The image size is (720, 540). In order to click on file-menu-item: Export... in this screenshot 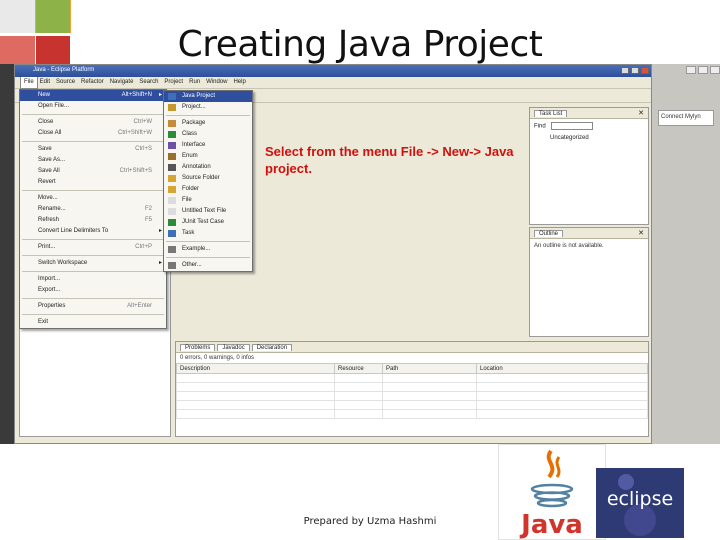, I will do `click(93, 290)`.